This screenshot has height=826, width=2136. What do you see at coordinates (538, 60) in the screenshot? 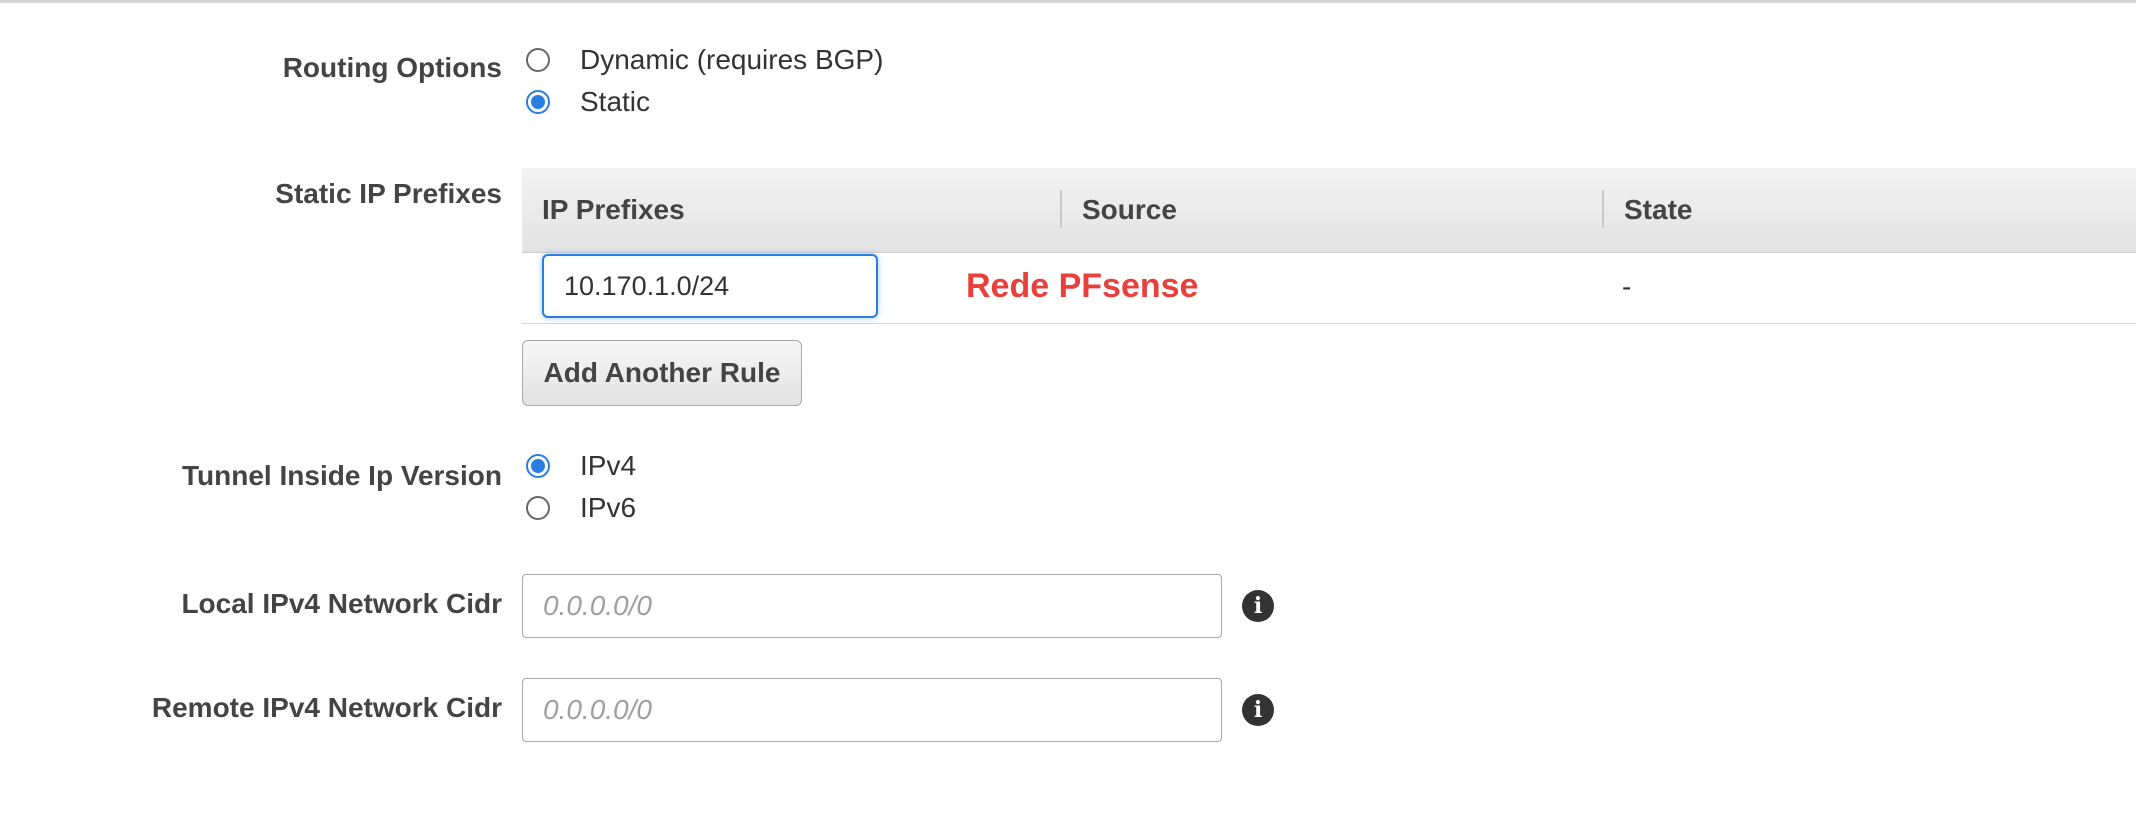
I see `radio-button-dynamic` at bounding box center [538, 60].